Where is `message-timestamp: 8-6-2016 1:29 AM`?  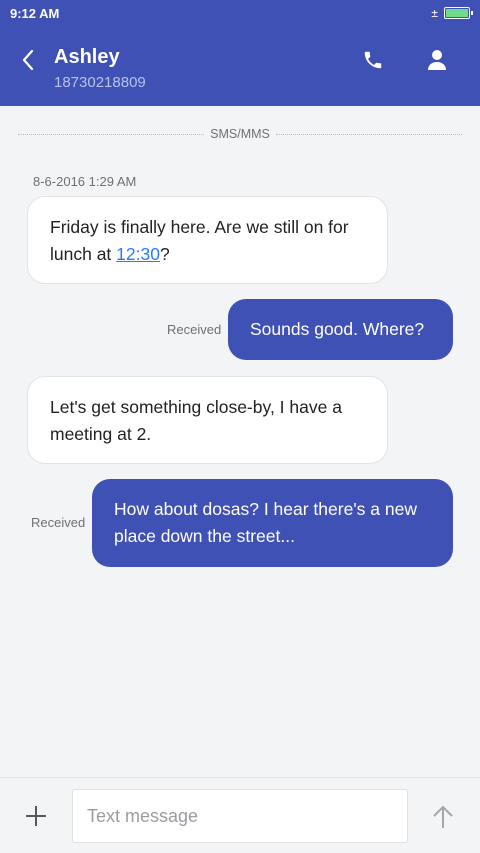 message-timestamp: 8-6-2016 1:29 AM is located at coordinates (85, 181).